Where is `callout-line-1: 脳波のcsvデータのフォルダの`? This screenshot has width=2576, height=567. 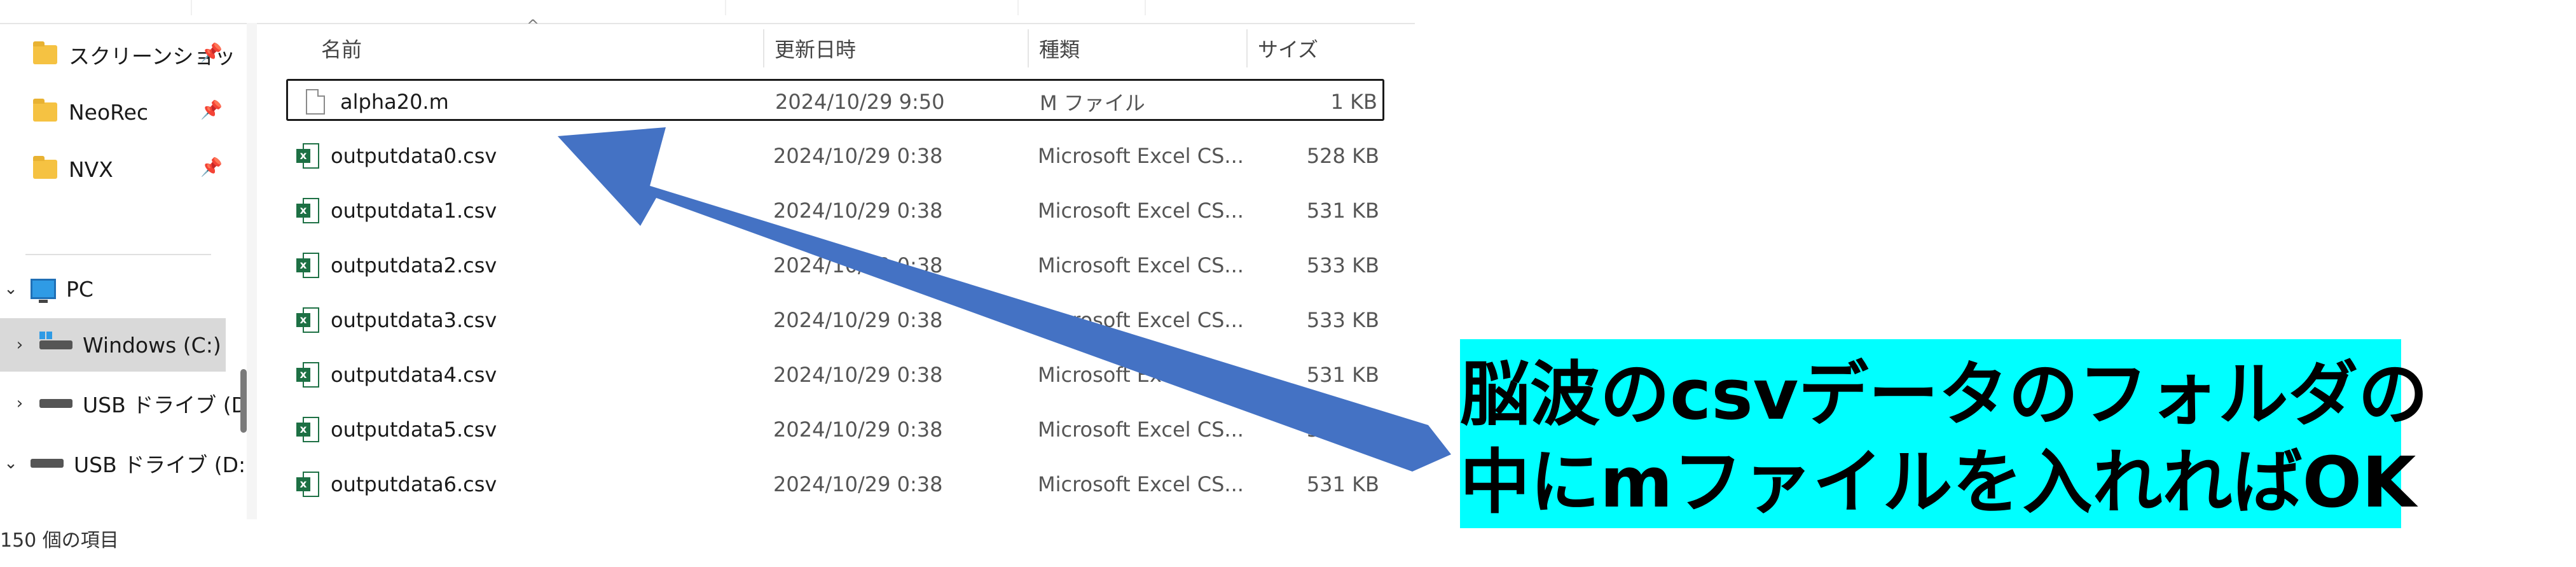
callout-line-1: 脳波のcsvデータのフォルダの is located at coordinates (1944, 394).